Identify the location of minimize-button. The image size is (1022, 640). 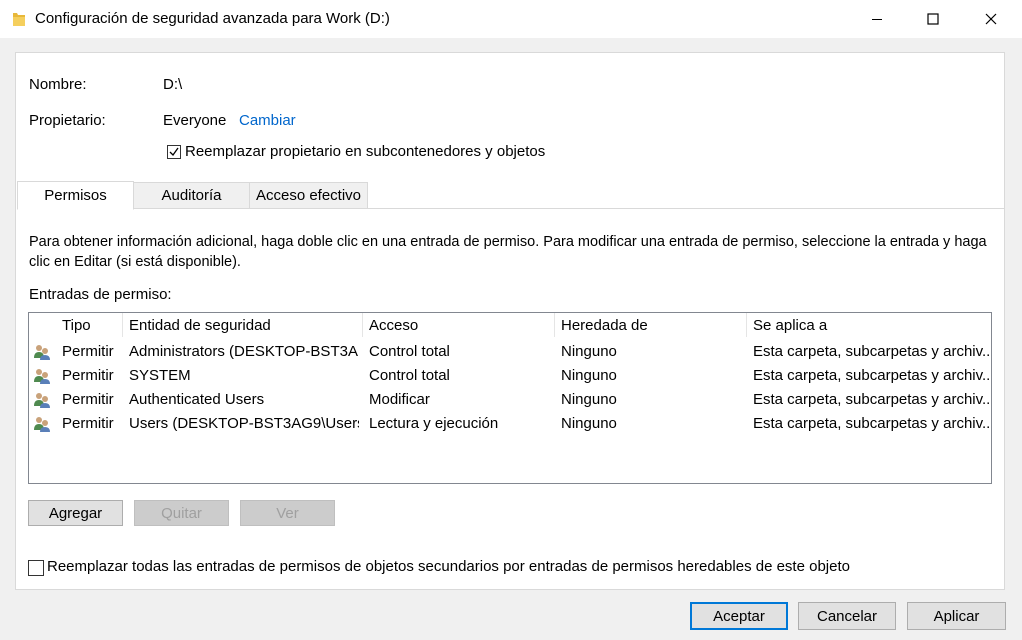
(877, 19).